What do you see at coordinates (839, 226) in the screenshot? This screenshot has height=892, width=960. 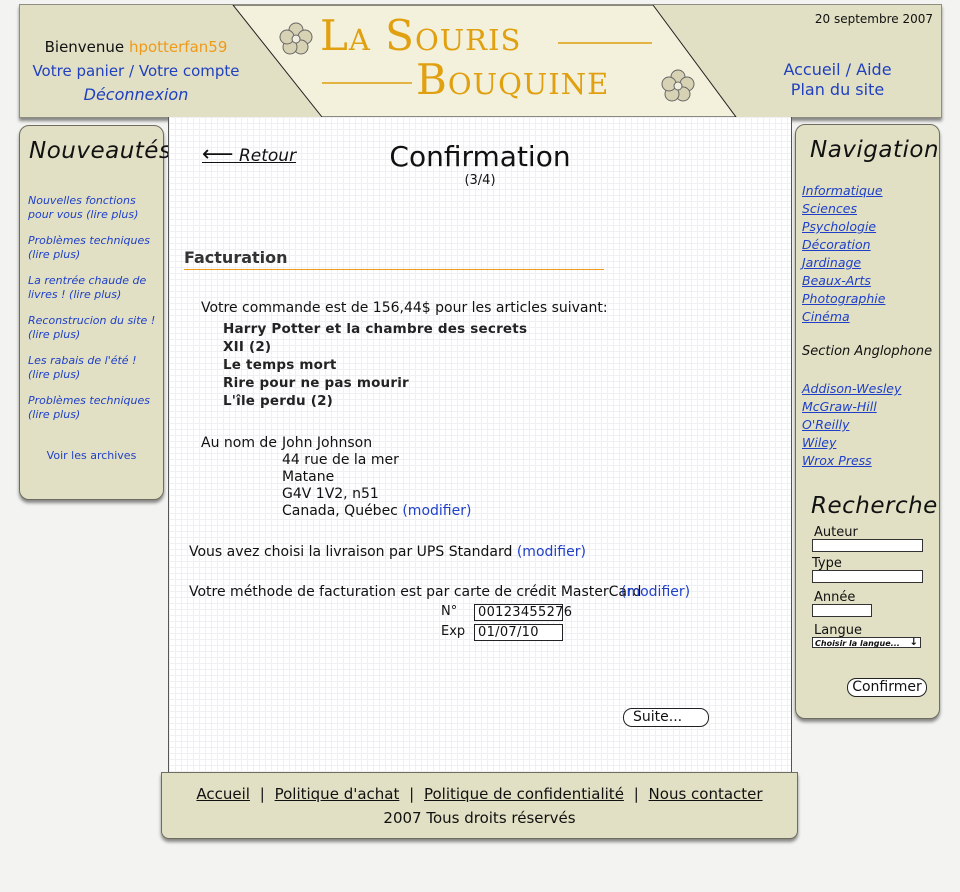 I see `category-link: Psychologie` at bounding box center [839, 226].